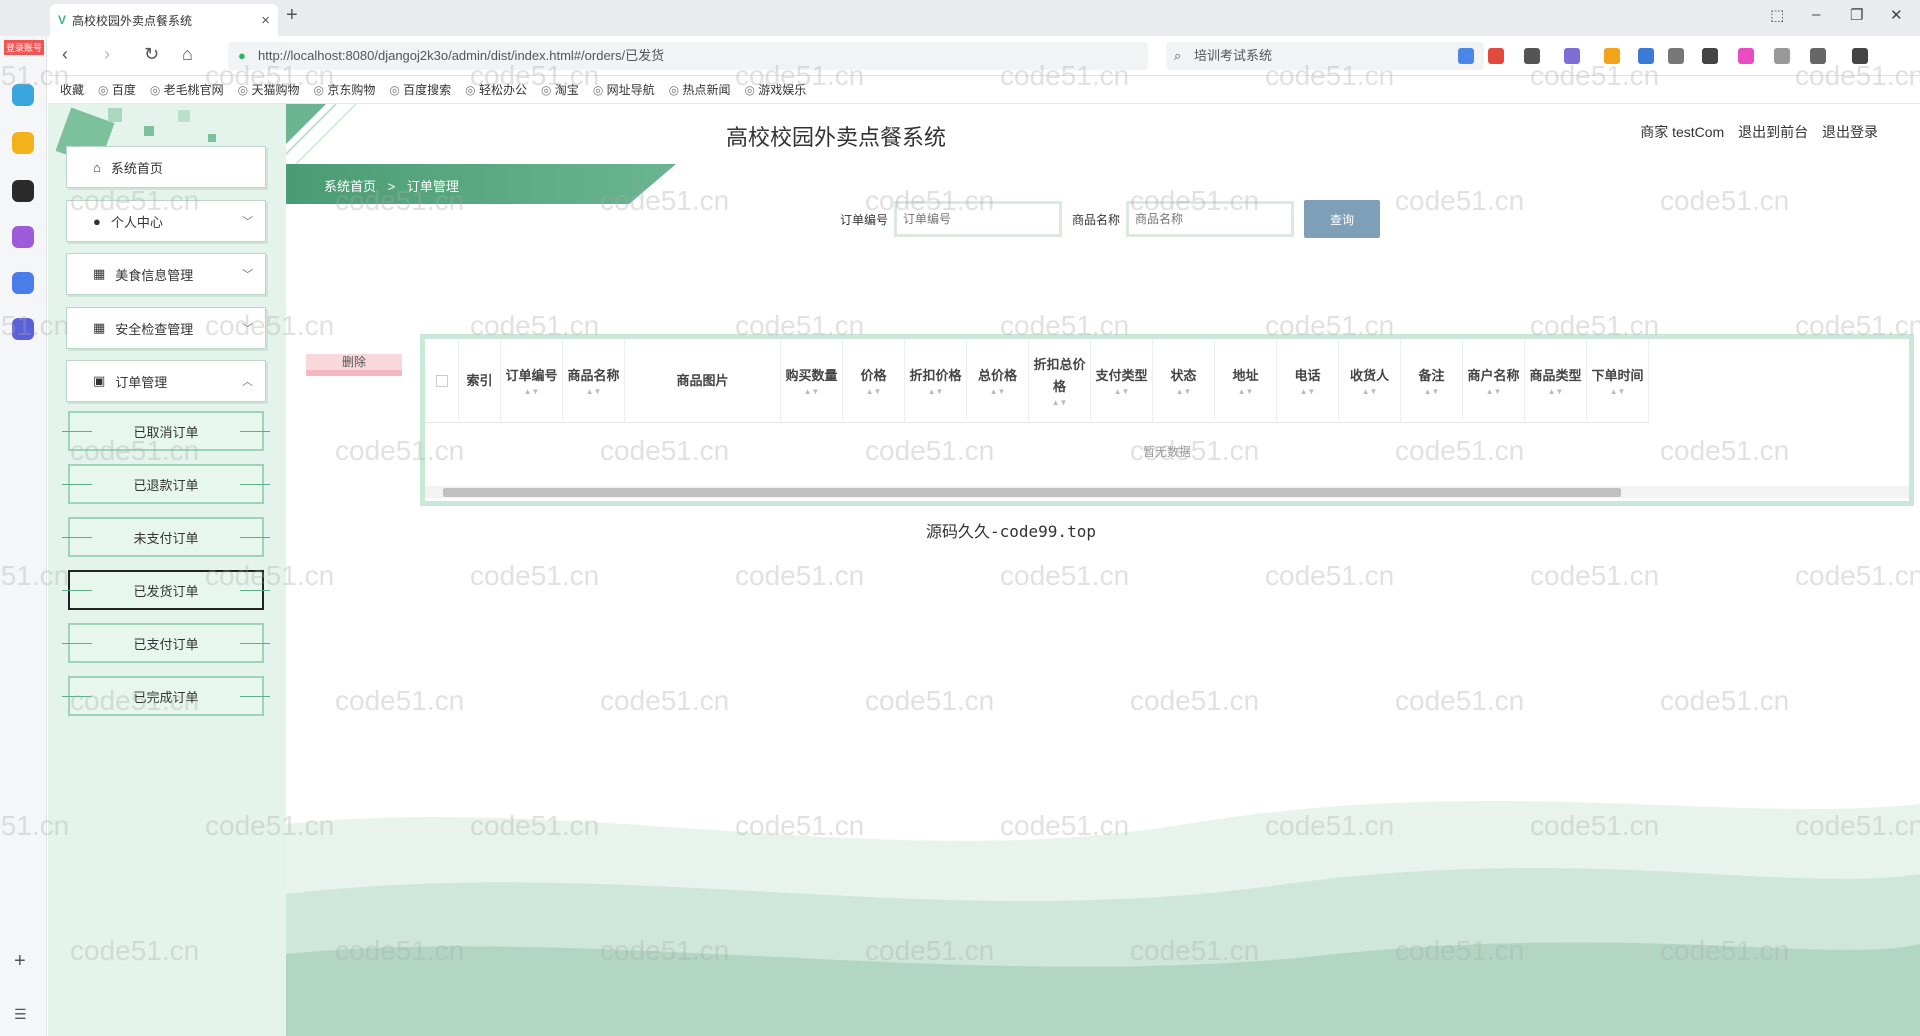  What do you see at coordinates (166, 484) in the screenshot?
I see `submenu-refunded-orders: 已退款订单` at bounding box center [166, 484].